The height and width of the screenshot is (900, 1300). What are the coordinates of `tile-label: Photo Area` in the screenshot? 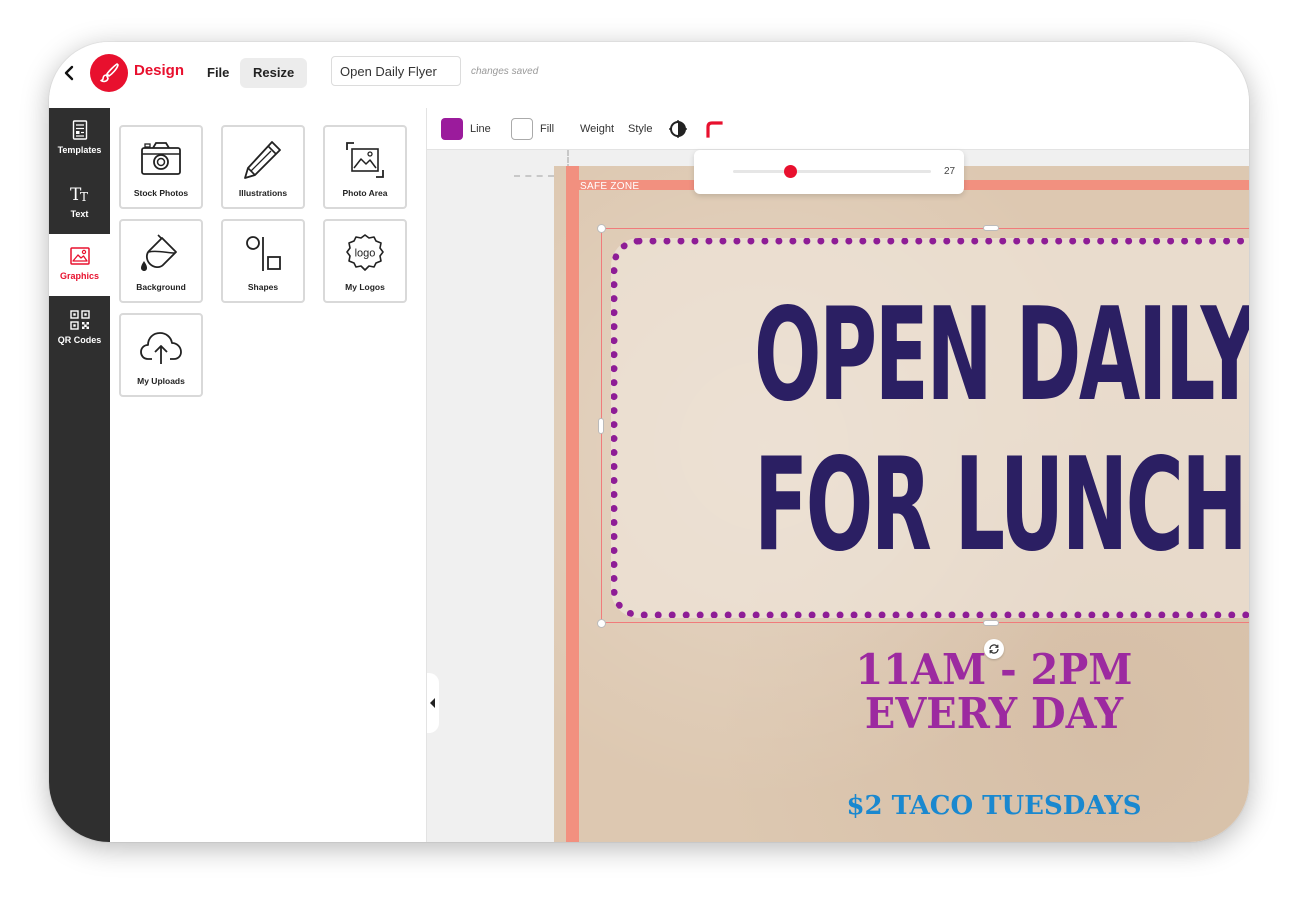 It's located at (365, 193).